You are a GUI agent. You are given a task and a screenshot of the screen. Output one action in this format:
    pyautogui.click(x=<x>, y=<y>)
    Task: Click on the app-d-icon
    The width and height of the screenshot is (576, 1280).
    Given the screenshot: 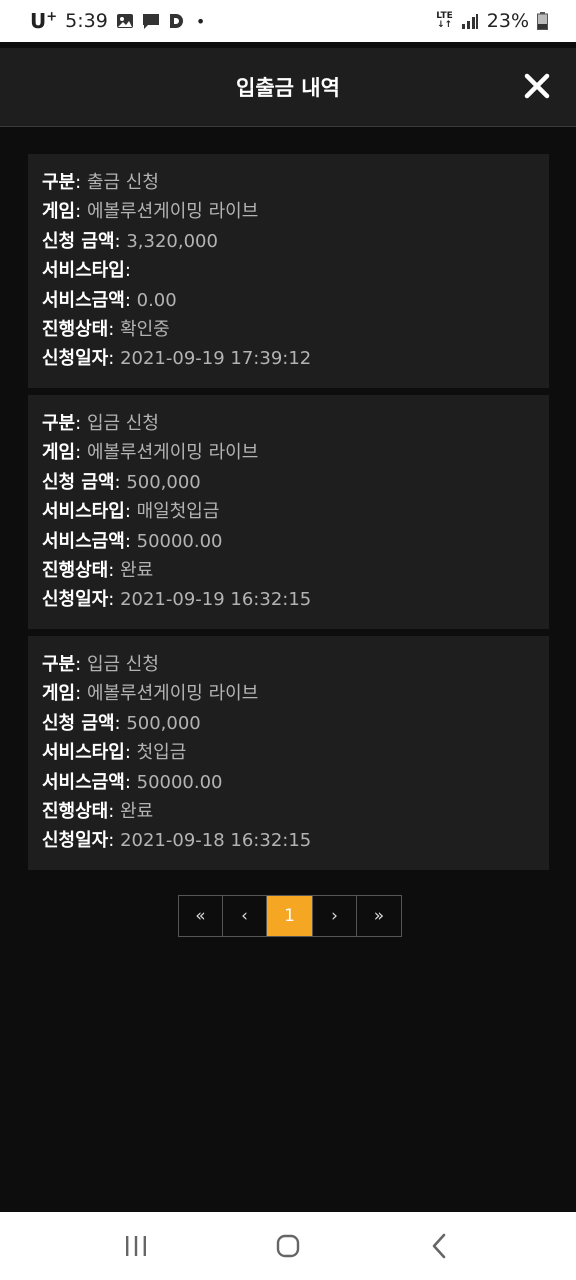 What is the action you would take?
    pyautogui.click(x=176, y=21)
    